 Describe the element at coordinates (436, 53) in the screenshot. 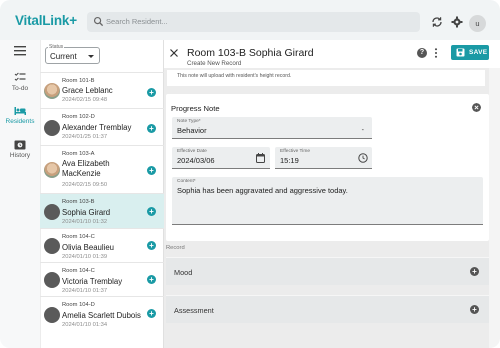

I see `more-vert-icon` at that location.